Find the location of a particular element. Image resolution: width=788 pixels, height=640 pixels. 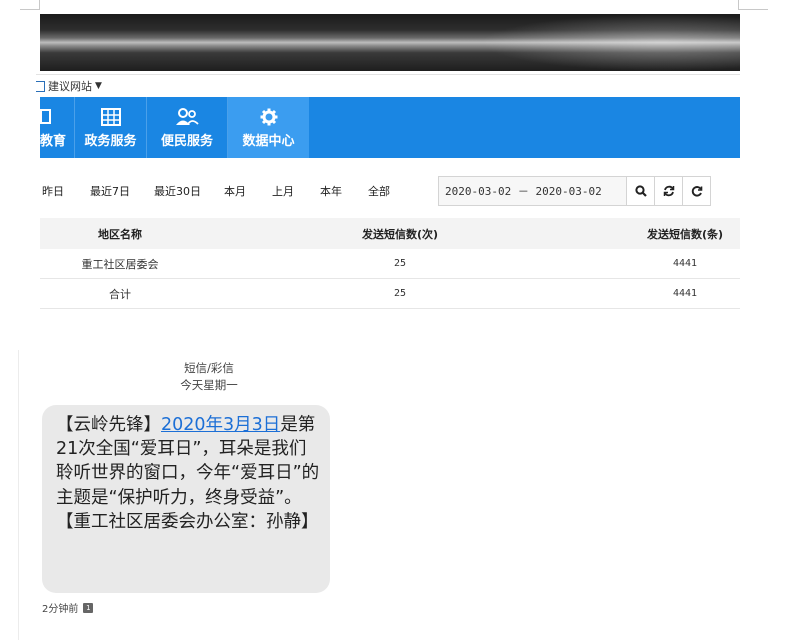

message-header: 短信/彩信 今天星期一 is located at coordinates (209, 377).